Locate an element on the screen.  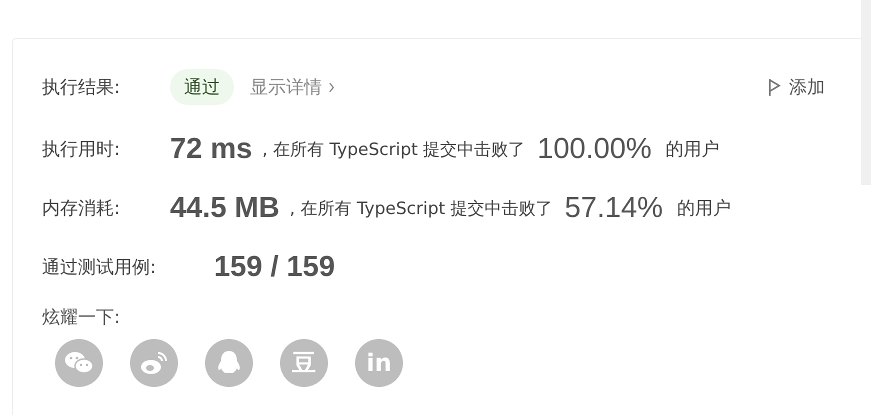
stat-label: 内存消耗: is located at coordinates (82, 208).